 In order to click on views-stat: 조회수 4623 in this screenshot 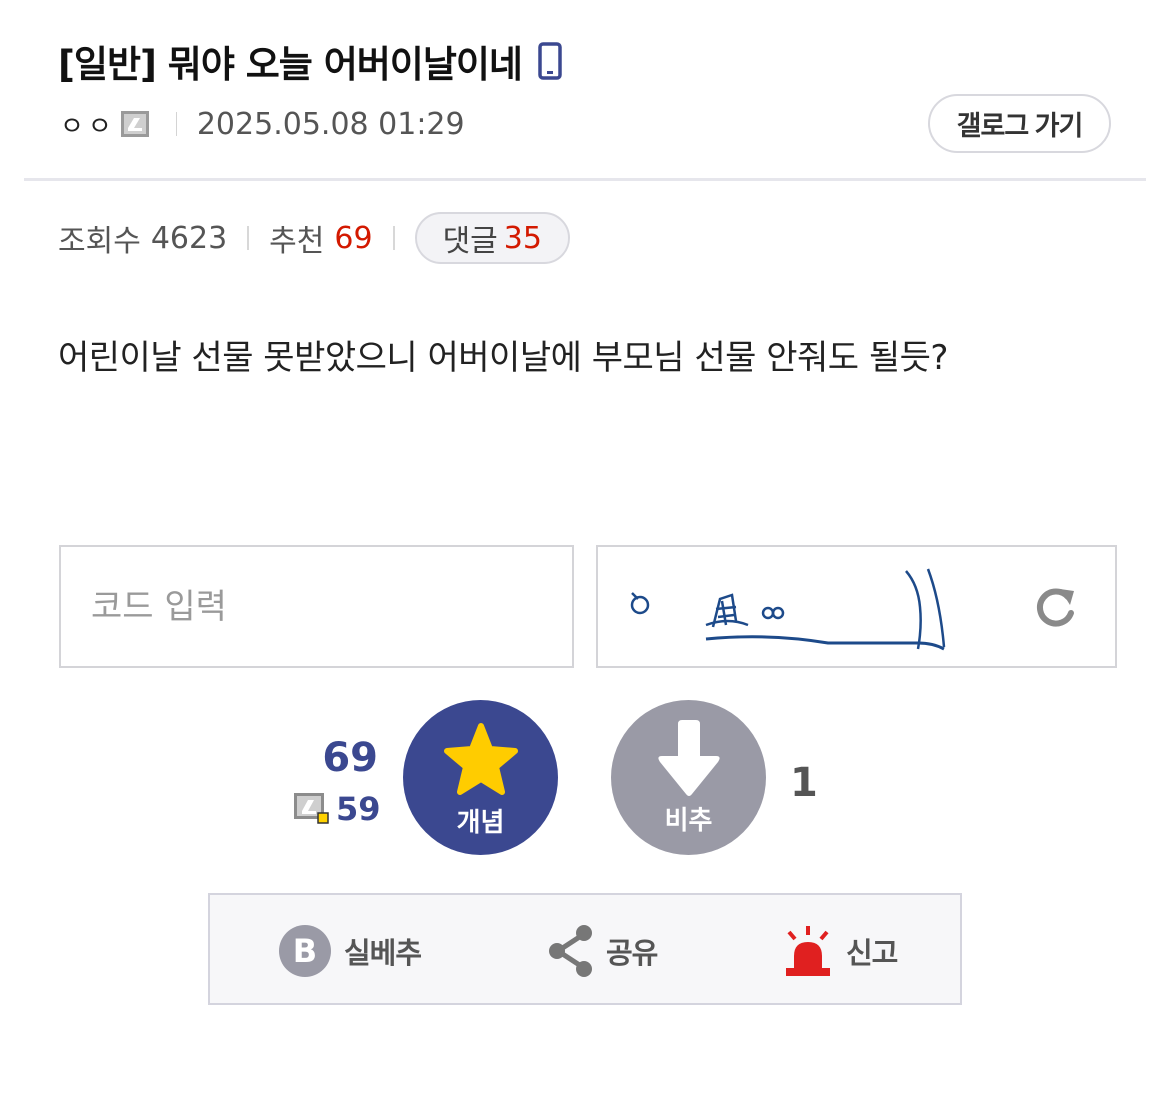, I will do `click(142, 238)`.